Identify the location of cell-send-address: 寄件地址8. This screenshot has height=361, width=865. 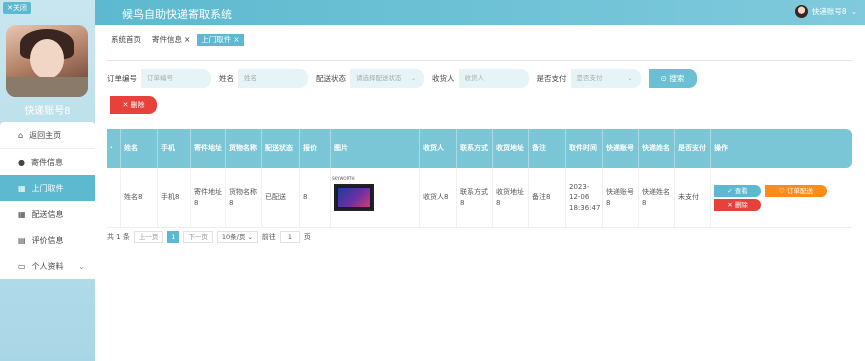
(208, 197).